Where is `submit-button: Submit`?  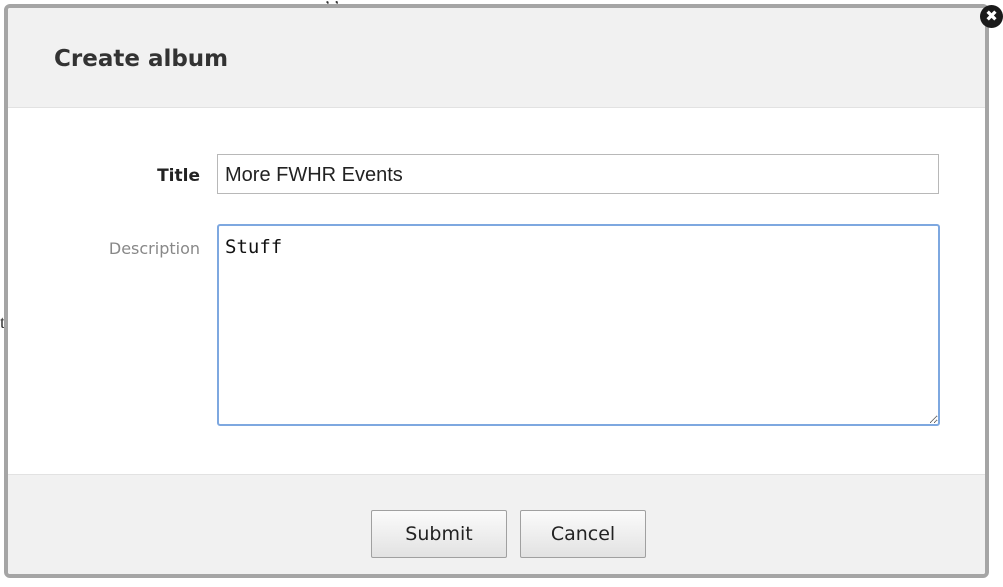
submit-button: Submit is located at coordinates (439, 534).